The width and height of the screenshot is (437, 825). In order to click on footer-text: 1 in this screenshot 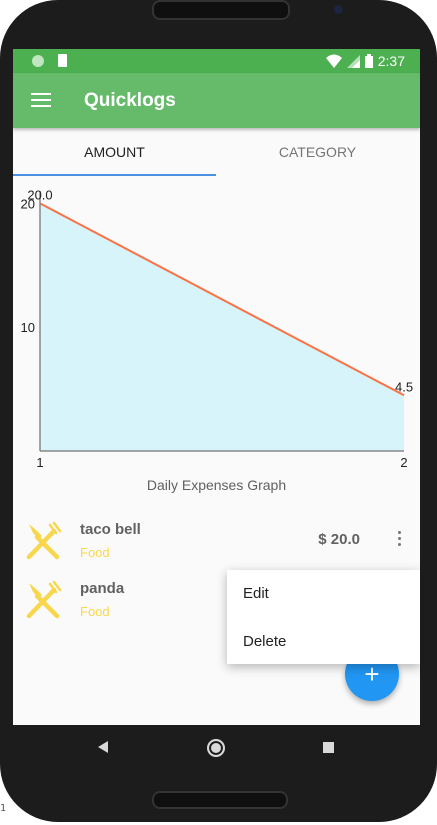, I will do `click(3, 808)`.